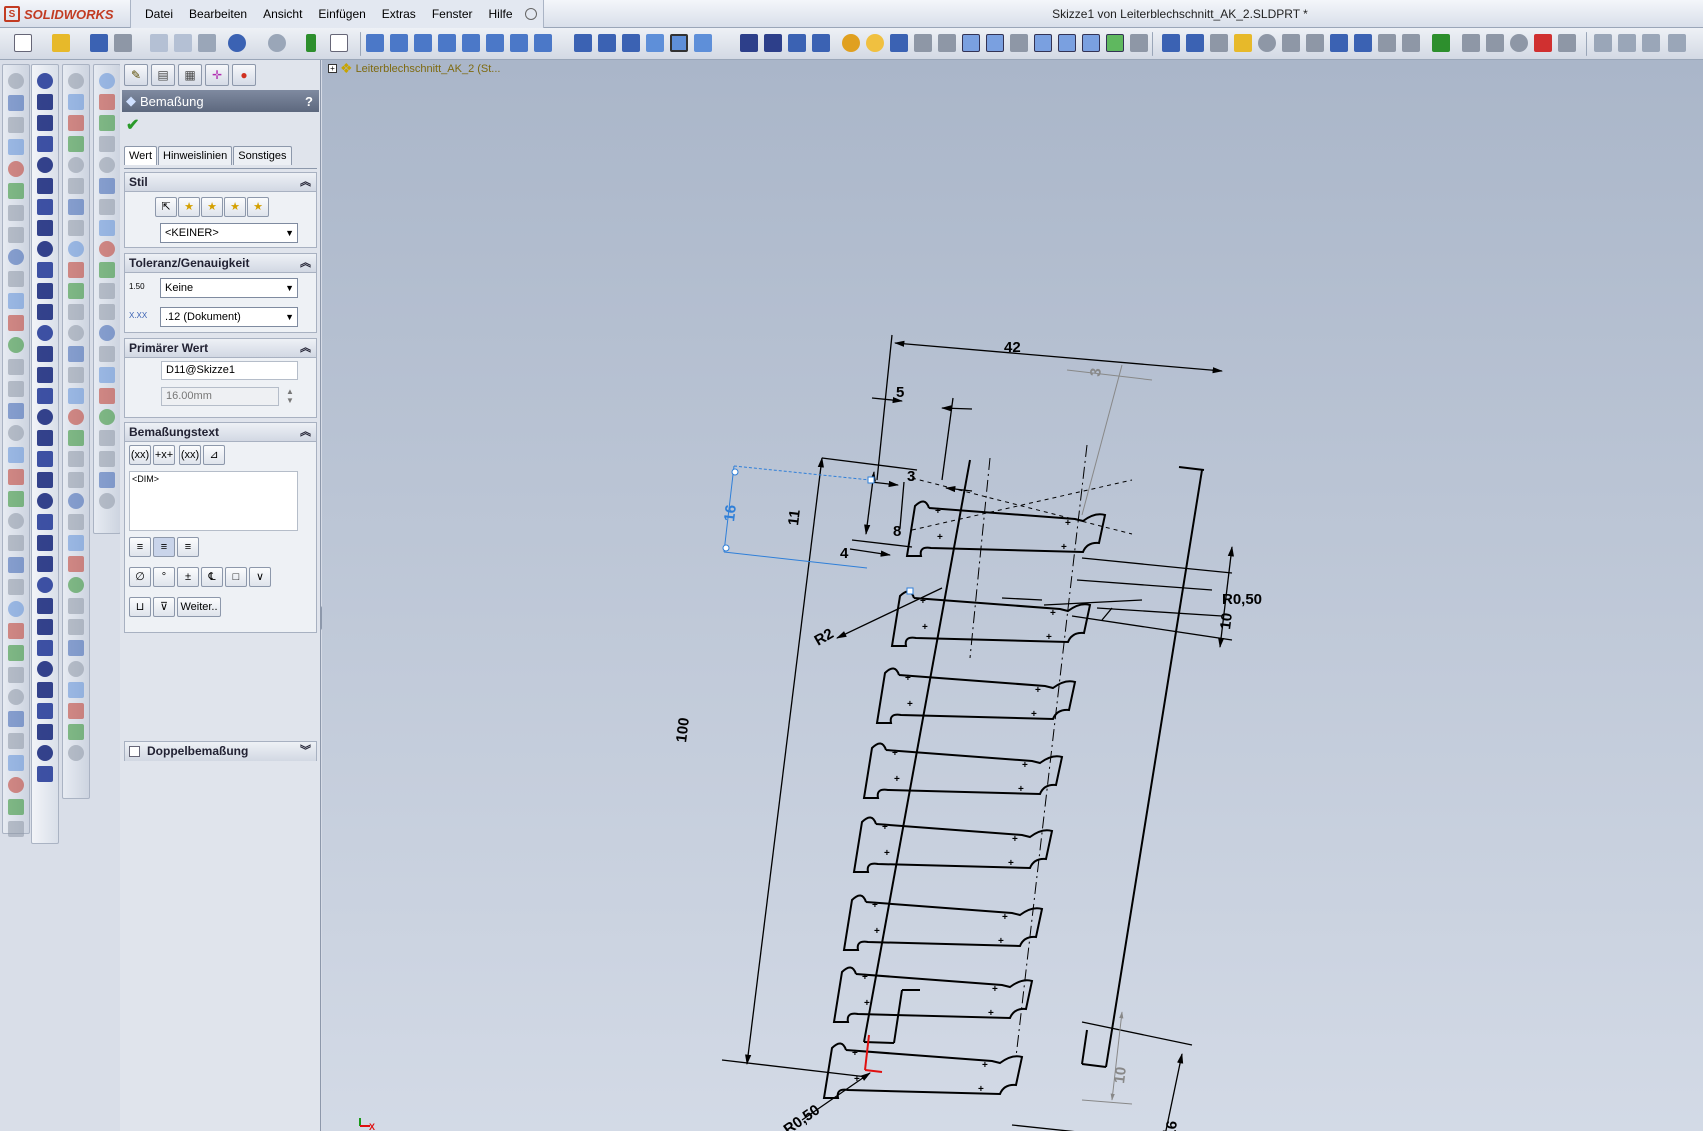 The height and width of the screenshot is (1131, 1703). Describe the element at coordinates (140, 577) in the screenshot. I see `diameter-symbol-button: ∅` at that location.